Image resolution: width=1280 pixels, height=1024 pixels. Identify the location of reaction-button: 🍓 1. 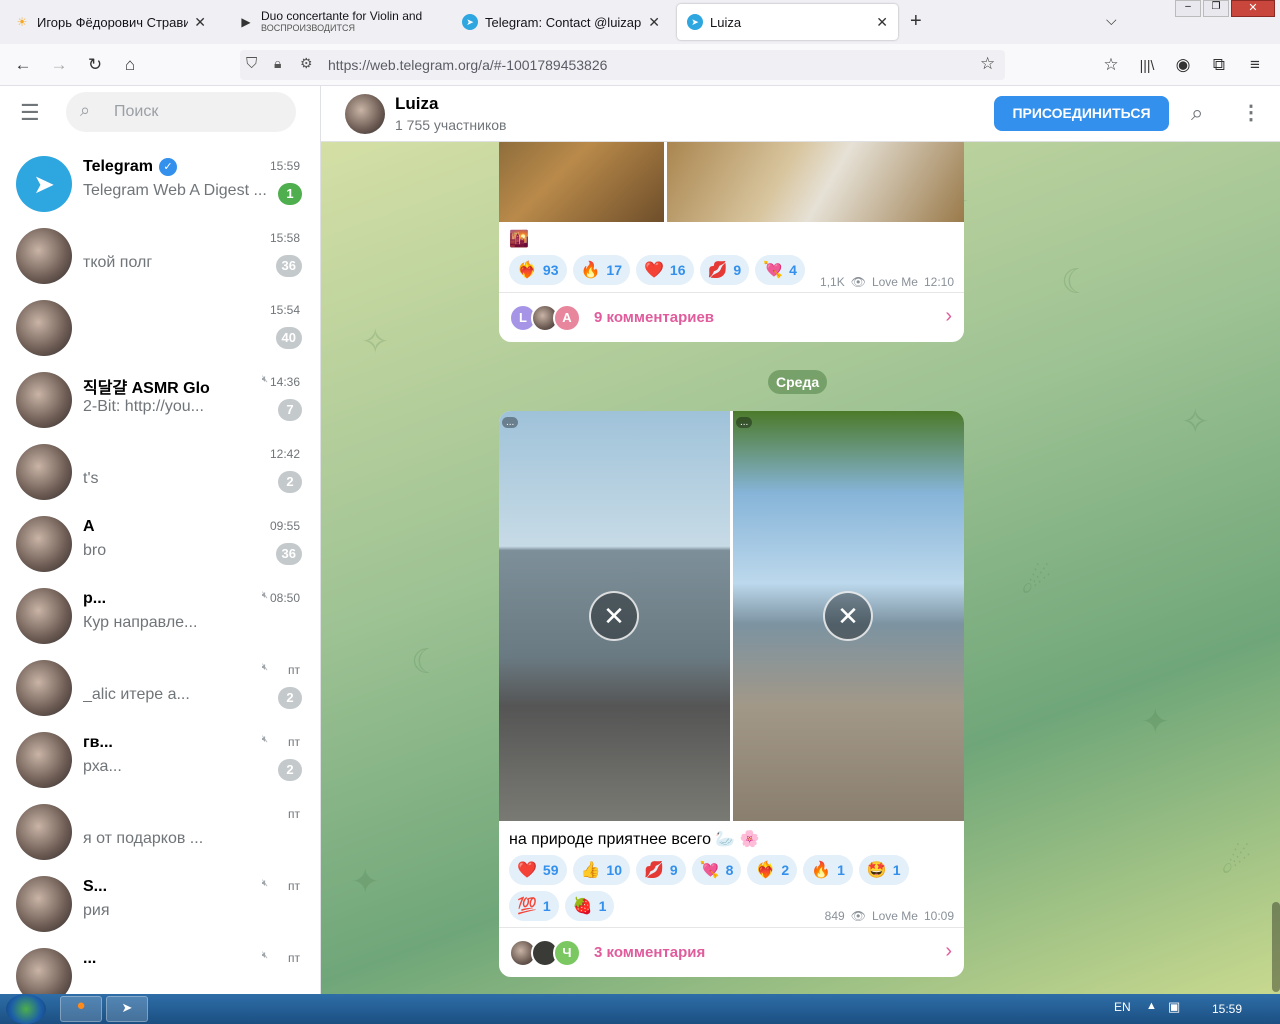
(589, 906).